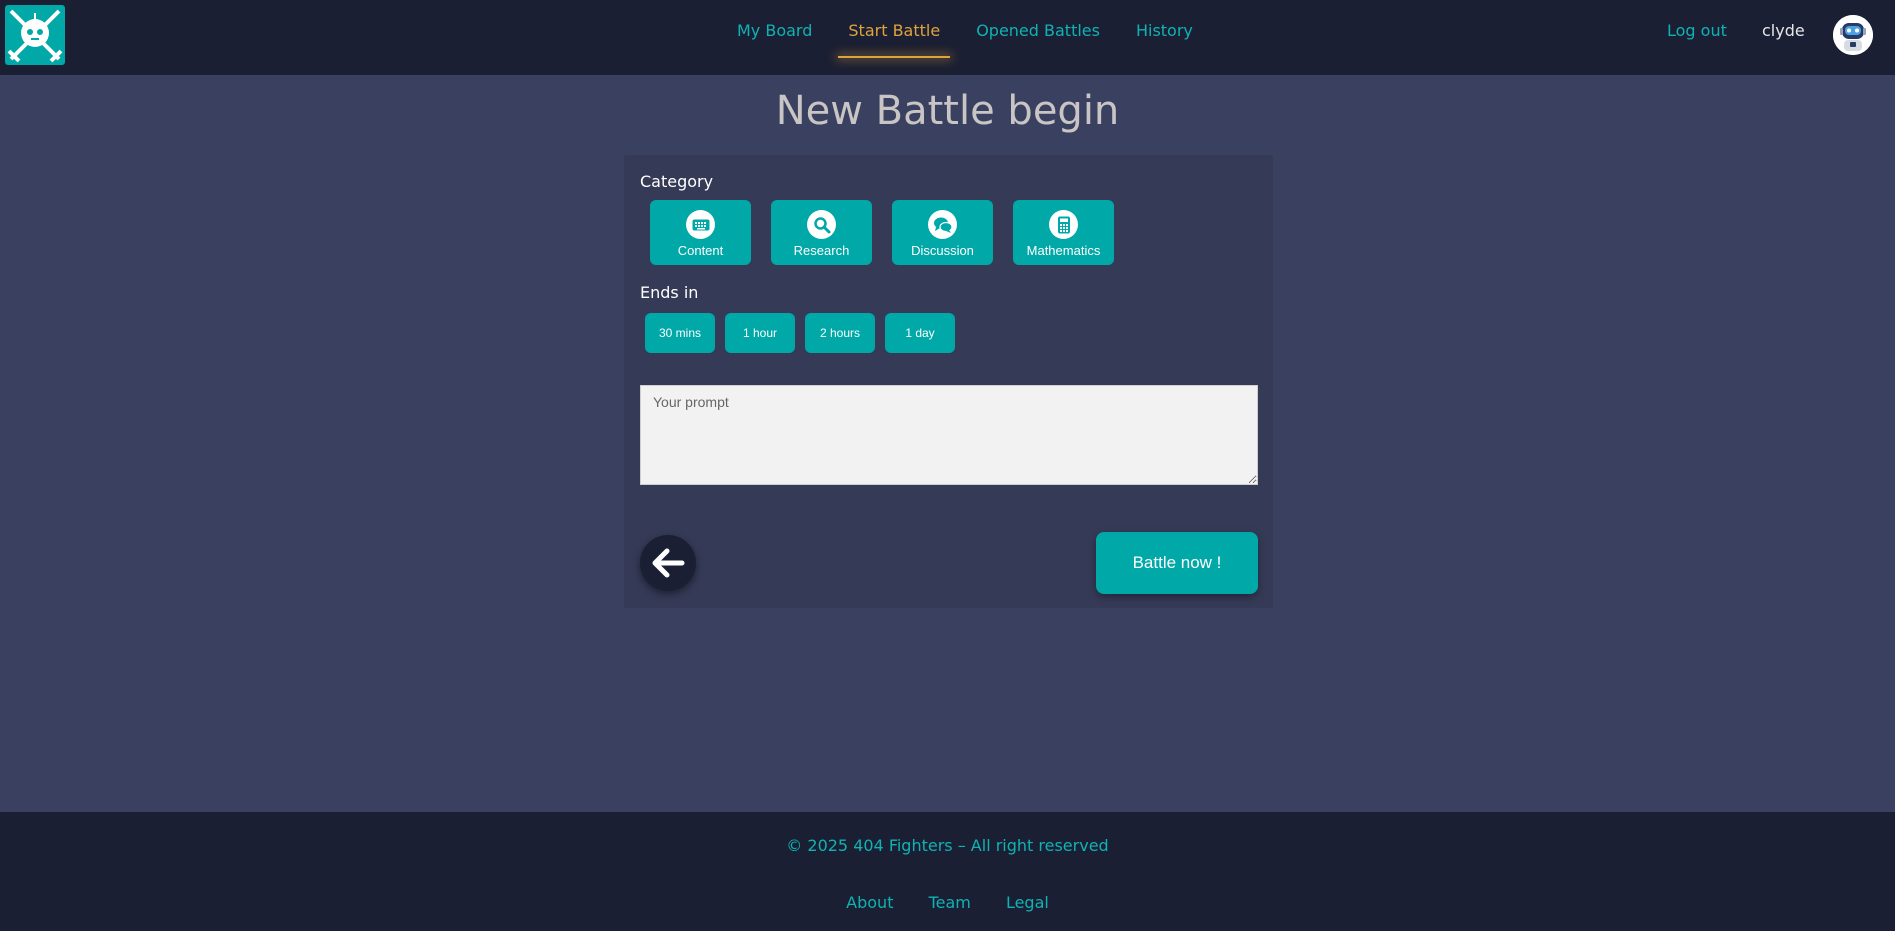 The width and height of the screenshot is (1895, 931). I want to click on footer-team-link: Team, so click(950, 902).